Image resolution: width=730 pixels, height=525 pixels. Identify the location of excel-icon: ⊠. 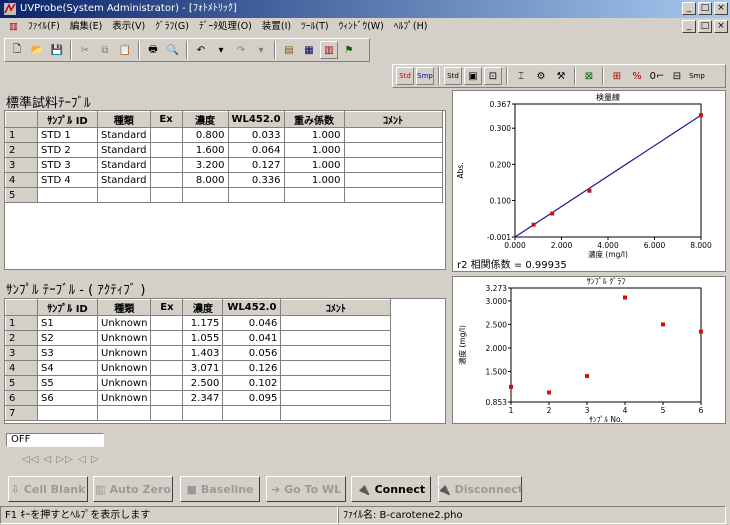
(589, 76).